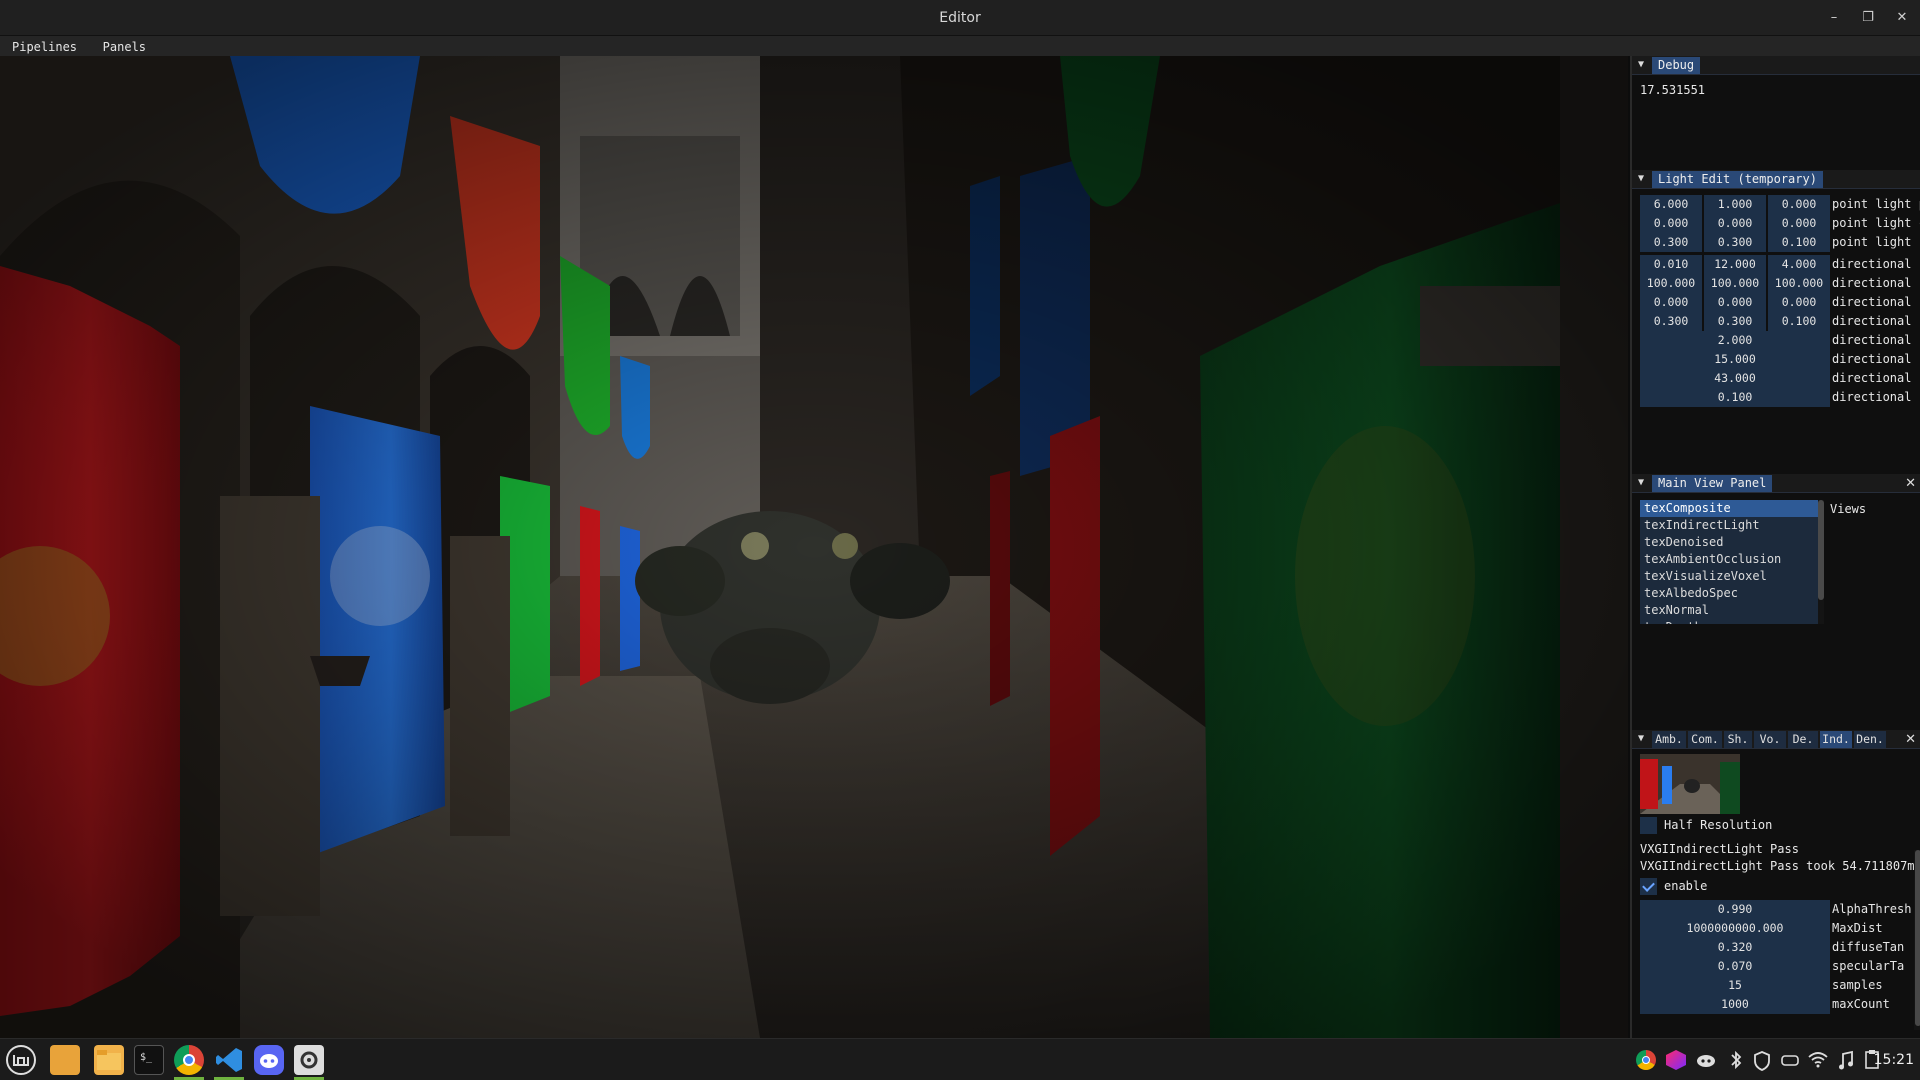 The height and width of the screenshot is (1080, 1920). Describe the element at coordinates (1729, 508) in the screenshot. I see `views-list-item: texComposite` at that location.